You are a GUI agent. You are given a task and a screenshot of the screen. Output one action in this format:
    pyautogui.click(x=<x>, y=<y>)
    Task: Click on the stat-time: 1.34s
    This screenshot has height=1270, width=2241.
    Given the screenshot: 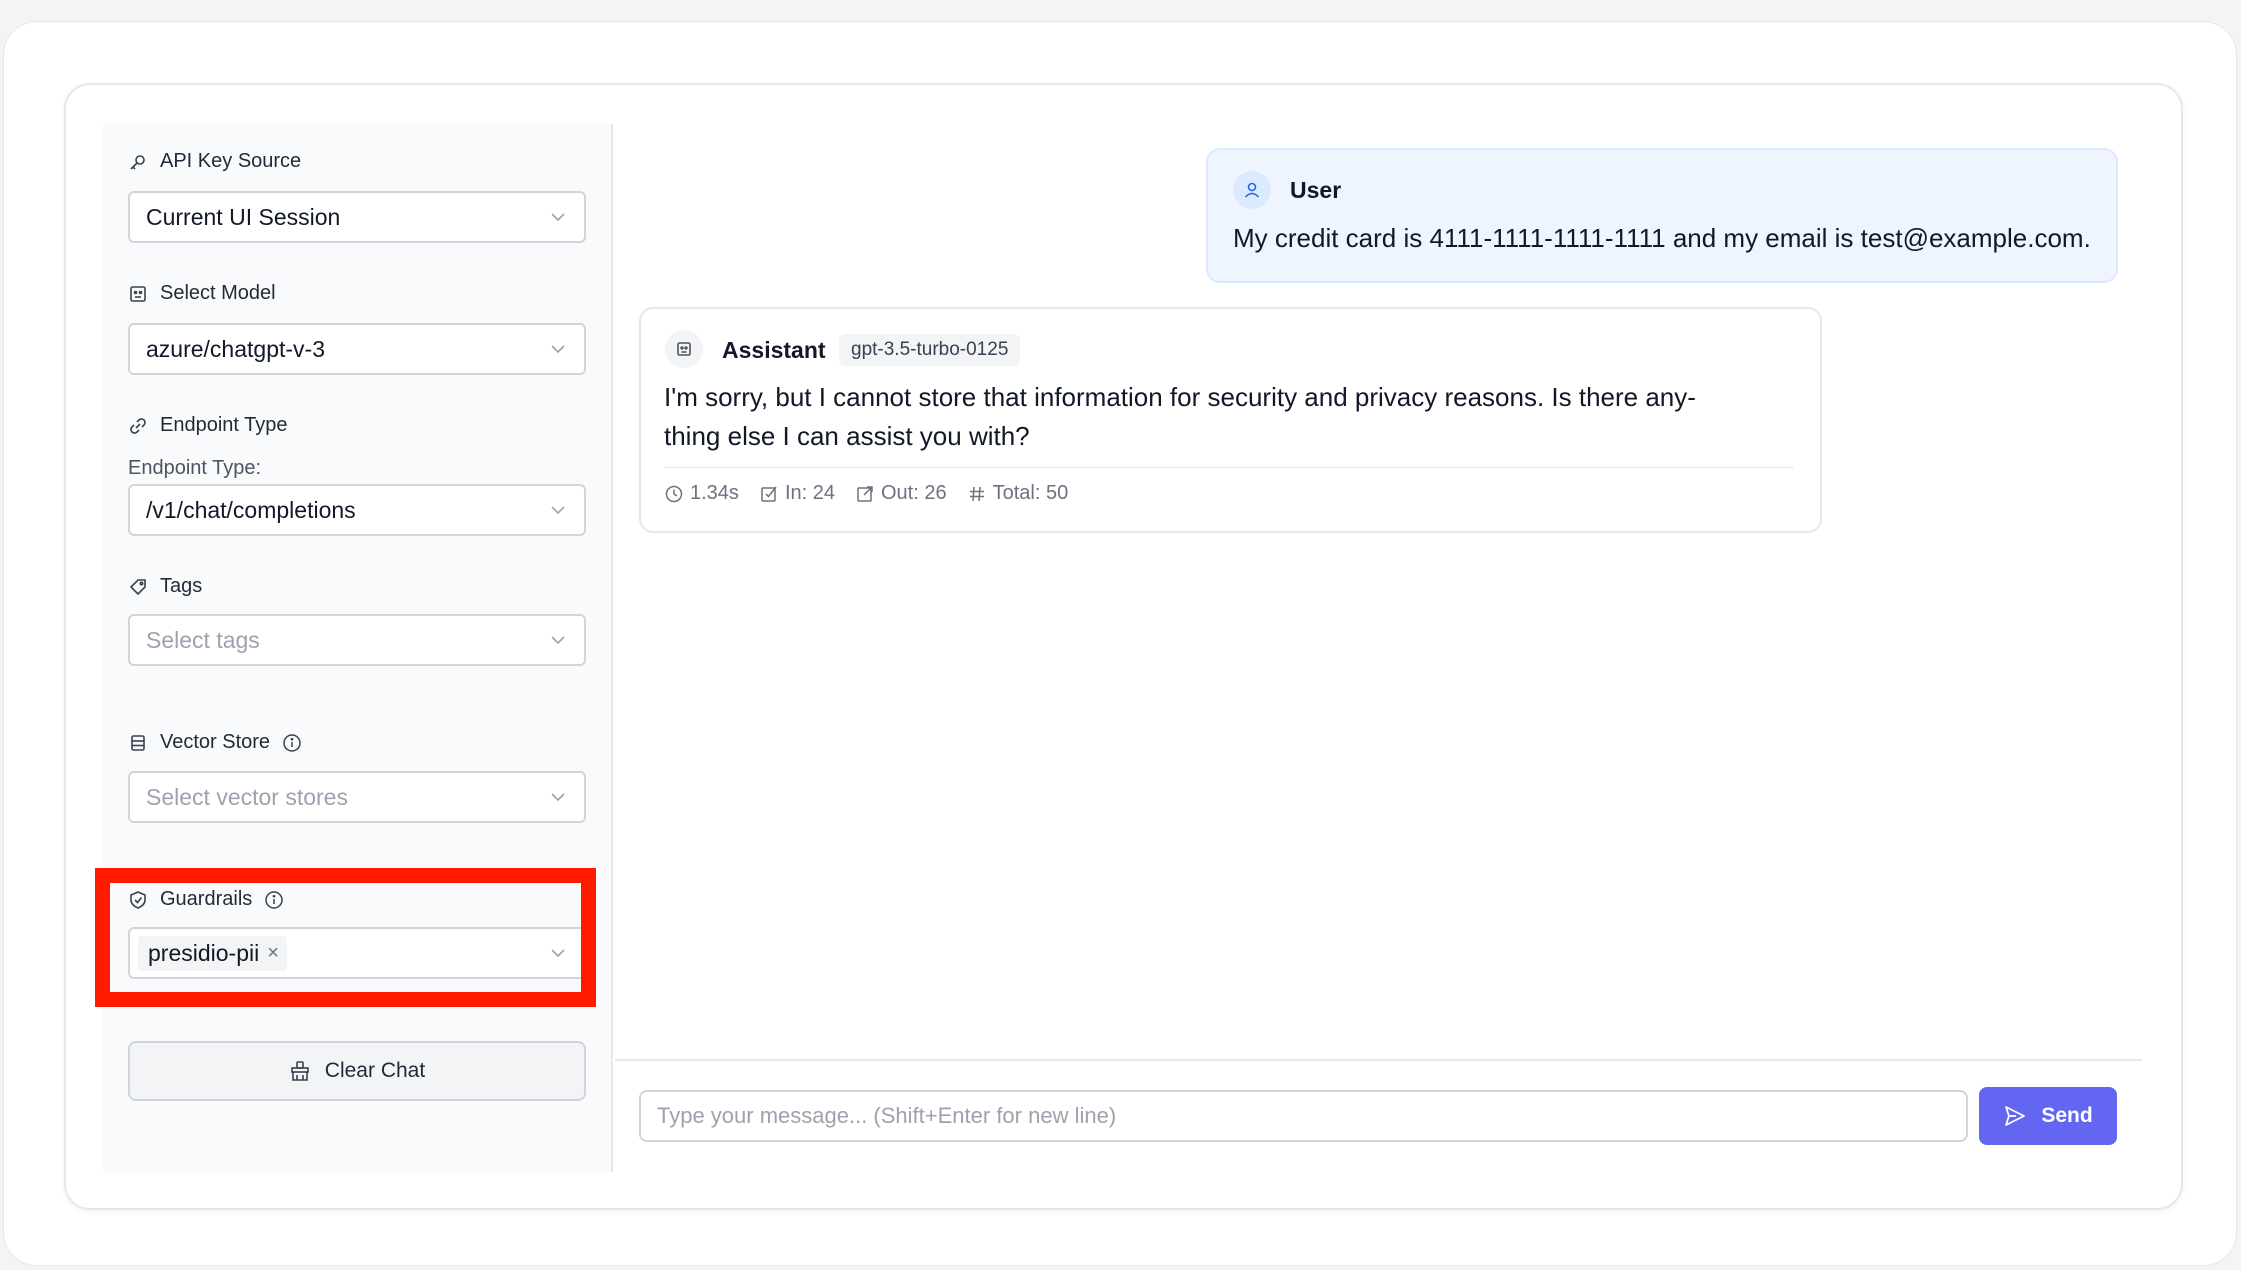 What is the action you would take?
    pyautogui.click(x=701, y=493)
    